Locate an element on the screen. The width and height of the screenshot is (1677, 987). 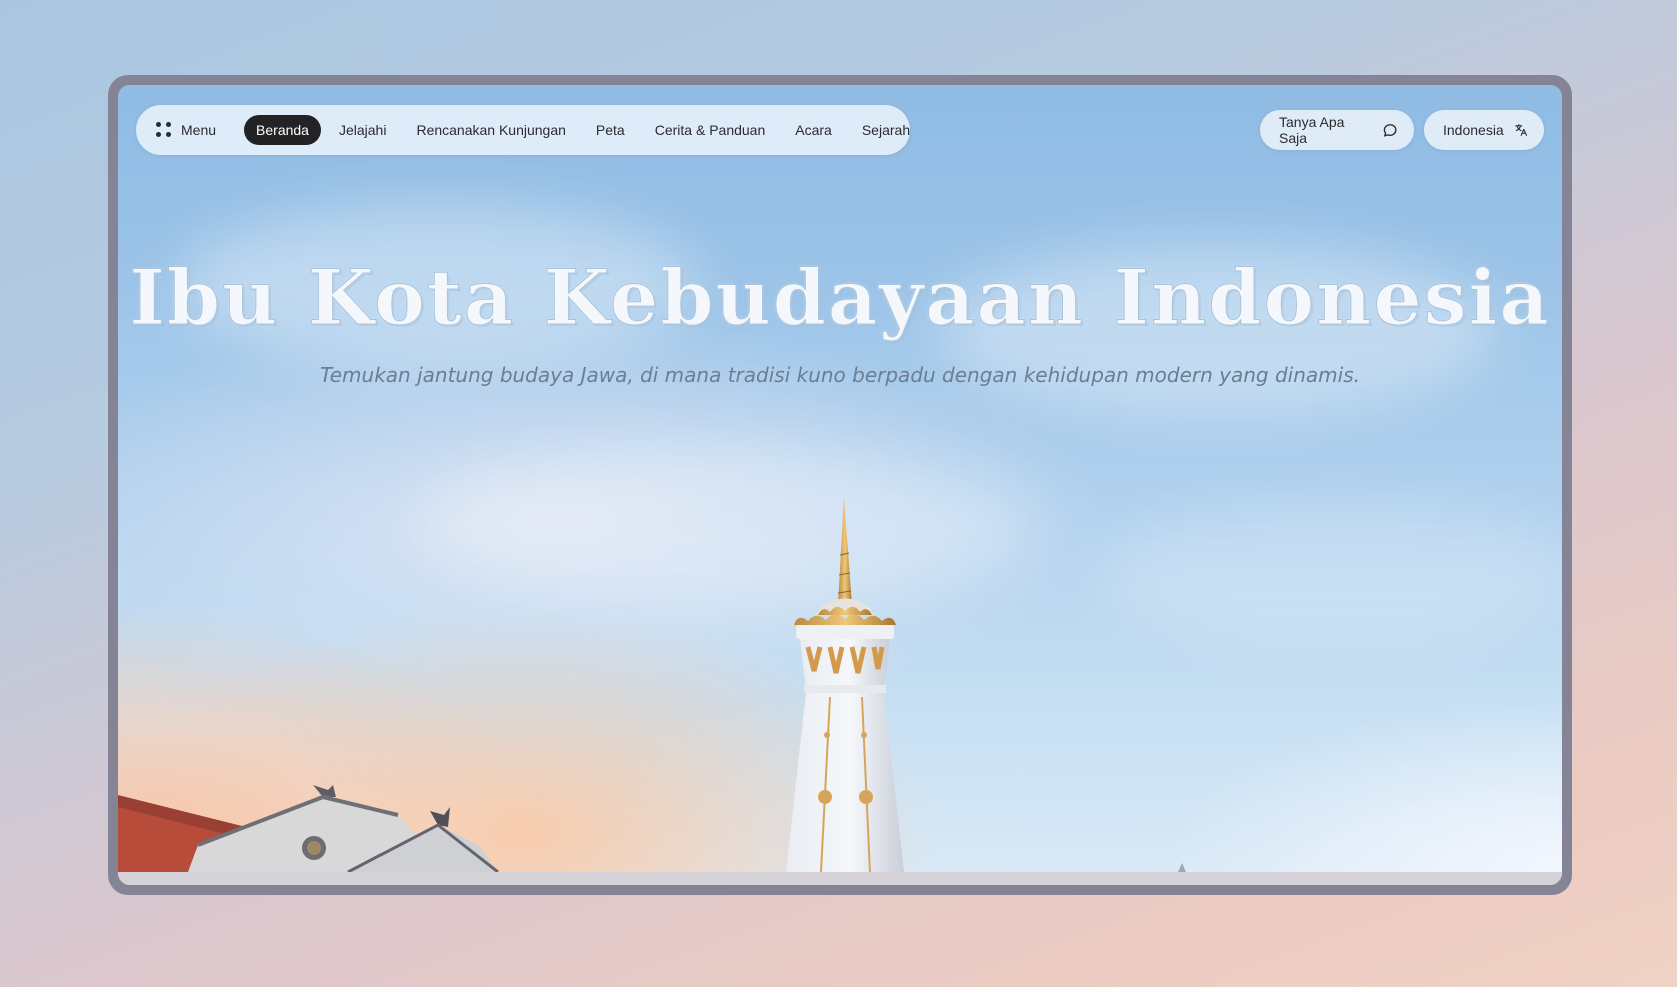
language-button: Indonesia is located at coordinates (1484, 130).